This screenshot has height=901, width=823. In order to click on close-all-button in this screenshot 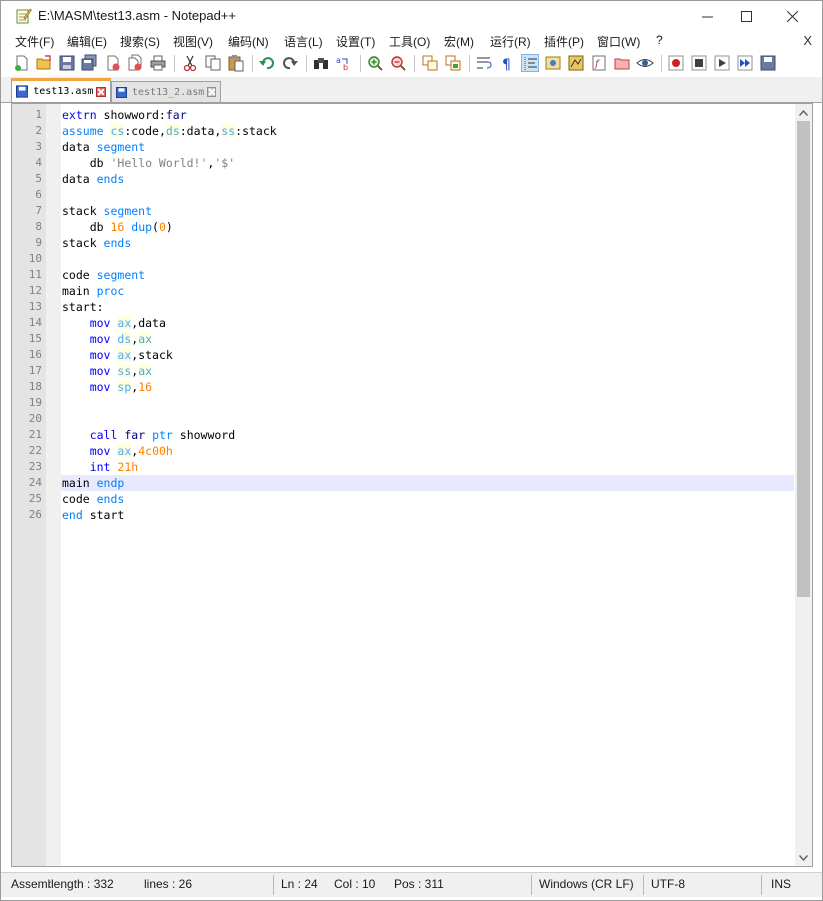, I will do `click(135, 63)`.